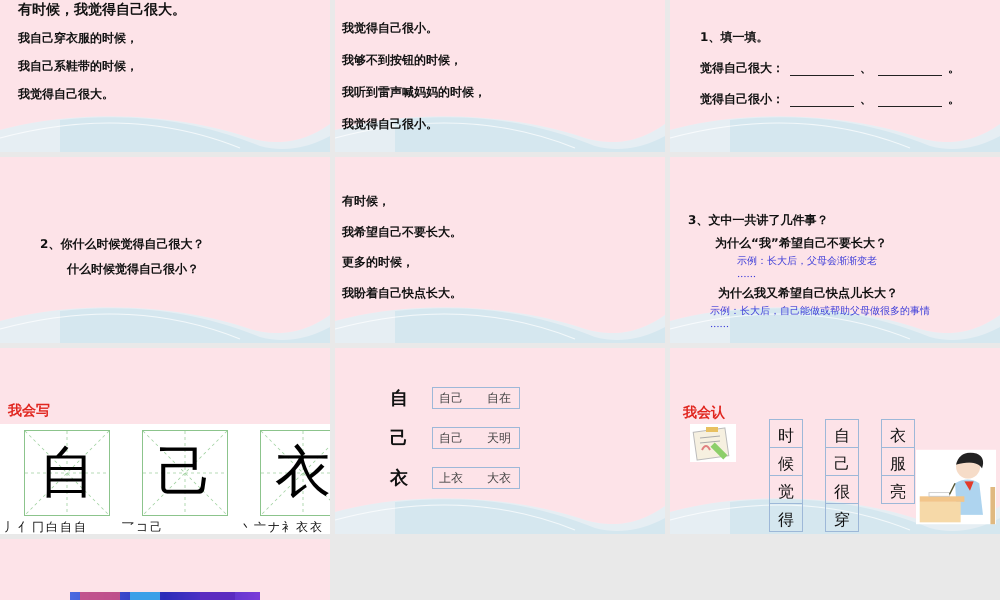 Image resolution: width=1000 pixels, height=600 pixels. I want to click on slide-text: 我希望自己不要长大。, so click(402, 232).